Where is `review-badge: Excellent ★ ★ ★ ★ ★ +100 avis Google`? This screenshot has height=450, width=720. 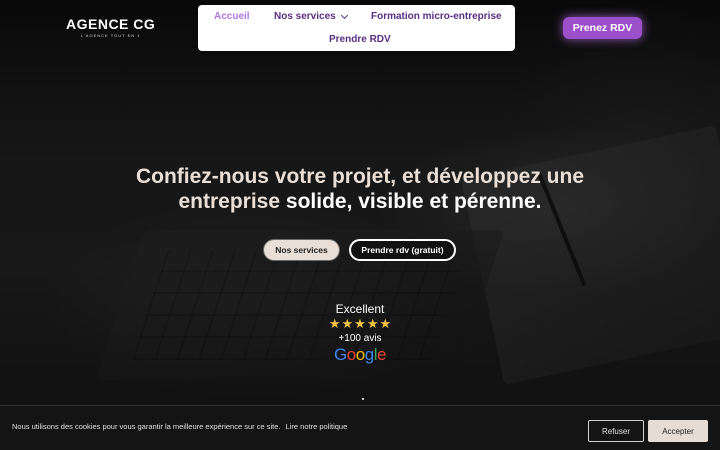
review-badge: Excellent ★ ★ ★ ★ ★ +100 avis Google is located at coordinates (360, 333).